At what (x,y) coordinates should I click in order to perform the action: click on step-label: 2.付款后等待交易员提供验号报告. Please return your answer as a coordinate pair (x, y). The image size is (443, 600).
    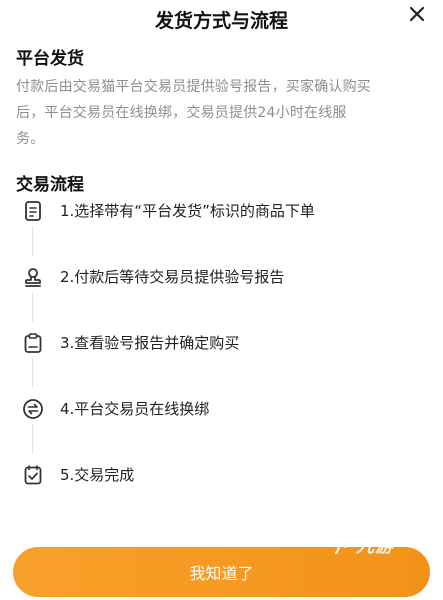
    Looking at the image, I should click on (172, 277).